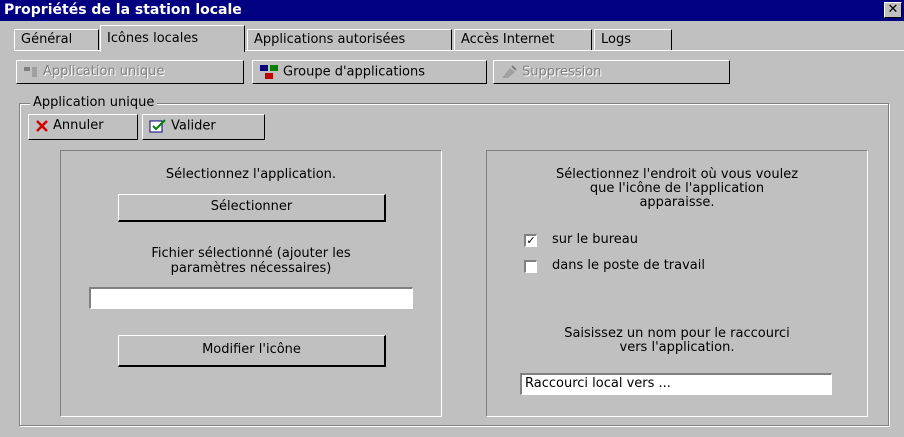  What do you see at coordinates (252, 208) in the screenshot?
I see `selectionner-button: Sélectionner` at bounding box center [252, 208].